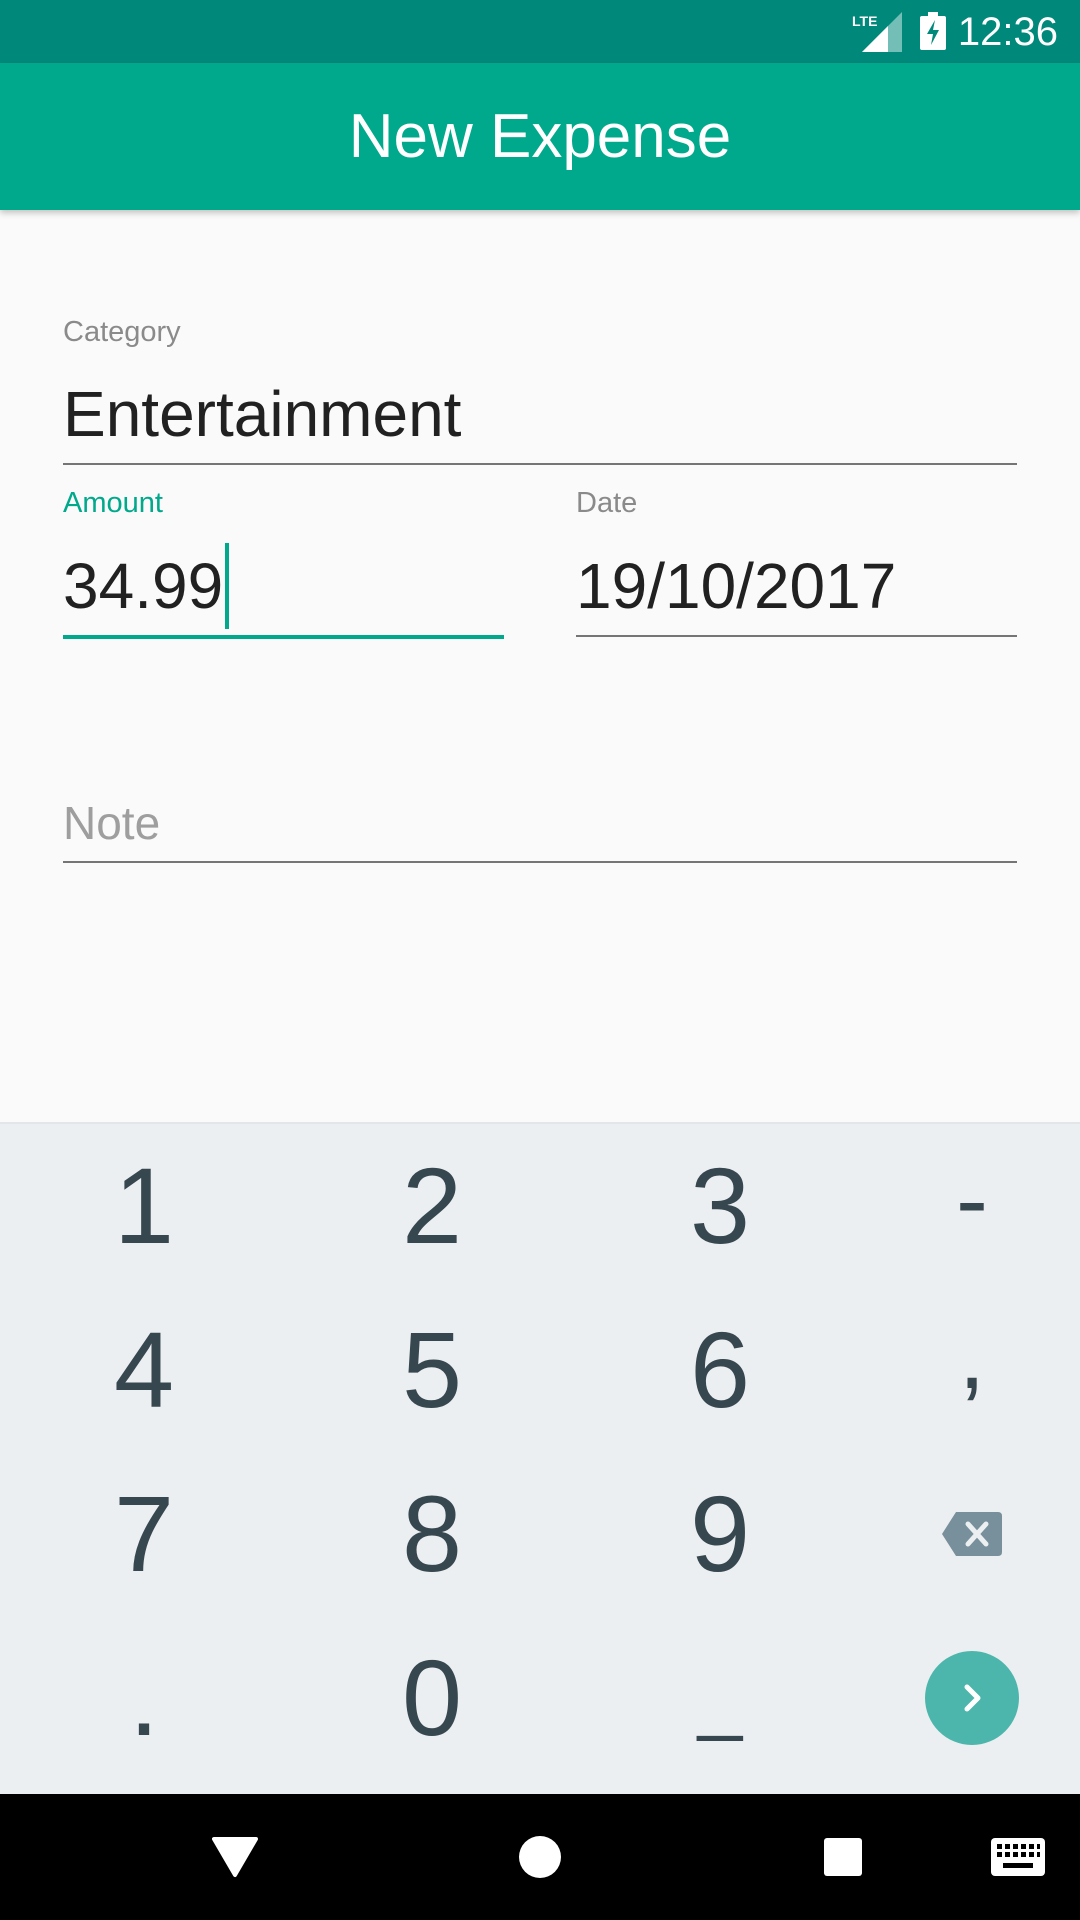  I want to click on amount-value: 34.99, so click(143, 586).